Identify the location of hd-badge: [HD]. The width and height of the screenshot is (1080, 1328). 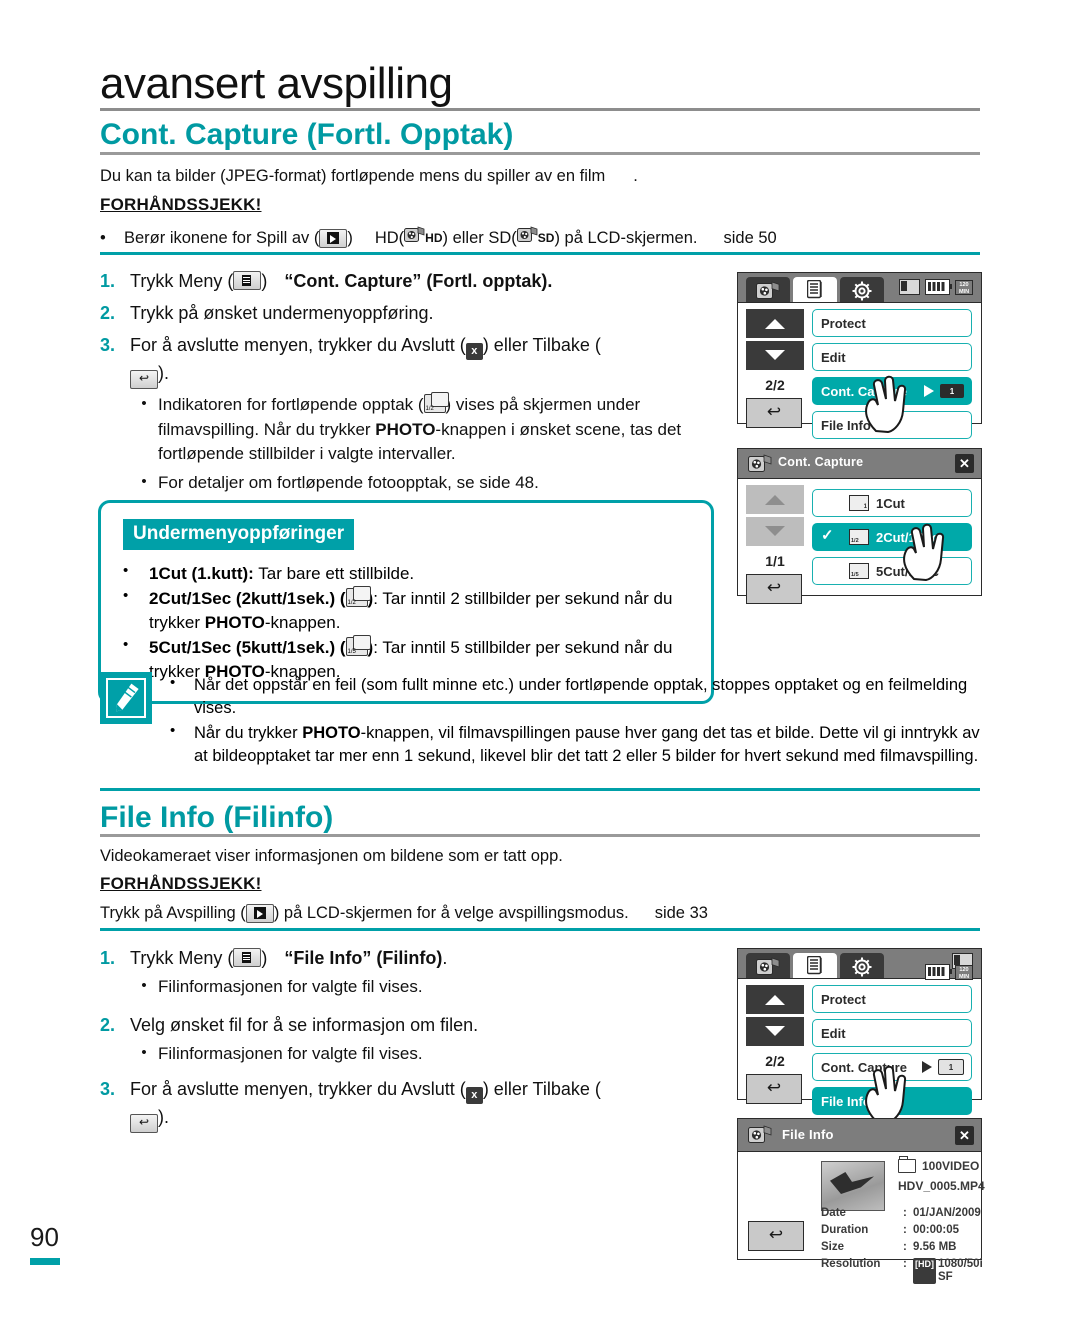
(924, 1271).